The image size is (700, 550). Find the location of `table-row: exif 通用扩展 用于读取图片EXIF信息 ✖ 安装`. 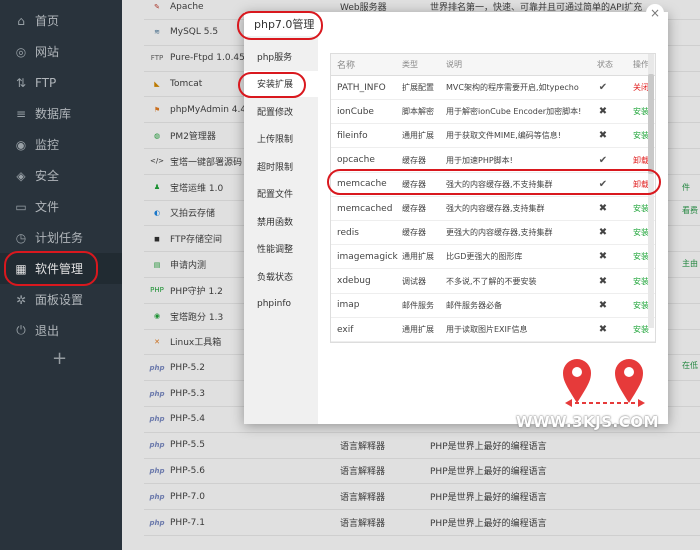

table-row: exif 通用扩展 用于读取图片EXIF信息 ✖ 安装 is located at coordinates (493, 330).